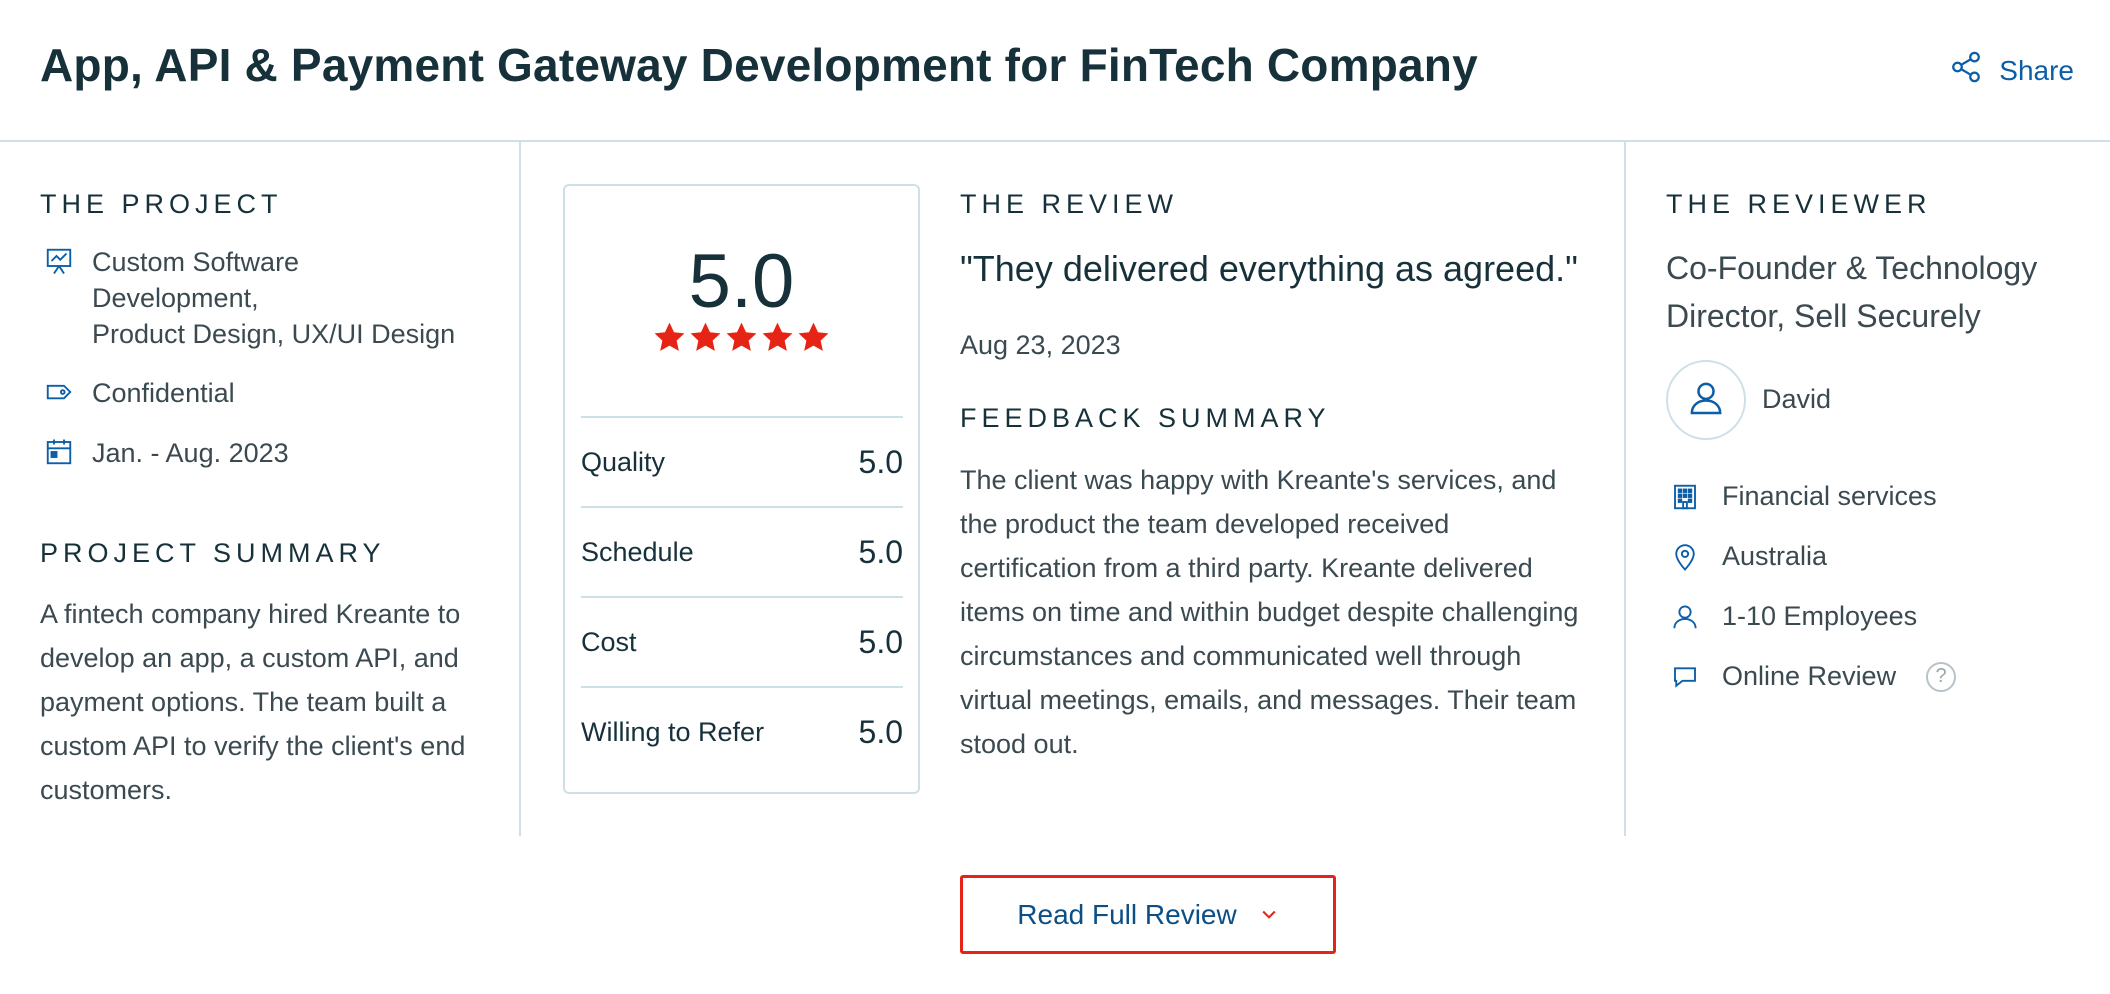  I want to click on overall-rating: 5.0, so click(741, 281).